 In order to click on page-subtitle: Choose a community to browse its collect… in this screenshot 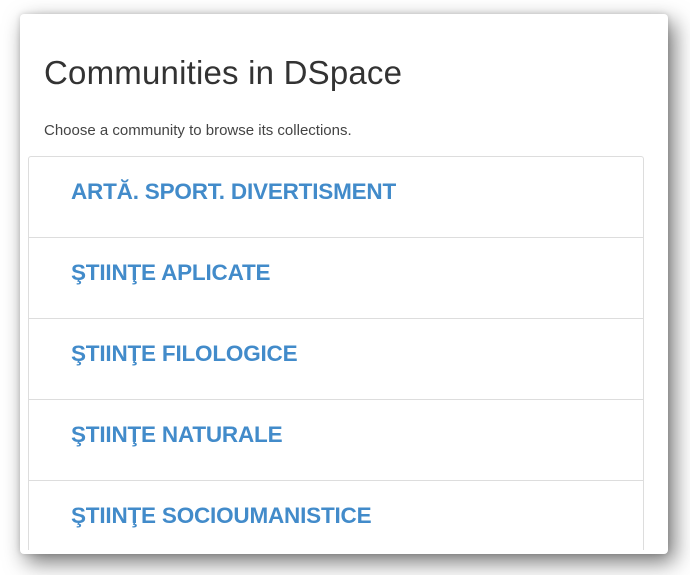, I will do `click(198, 130)`.